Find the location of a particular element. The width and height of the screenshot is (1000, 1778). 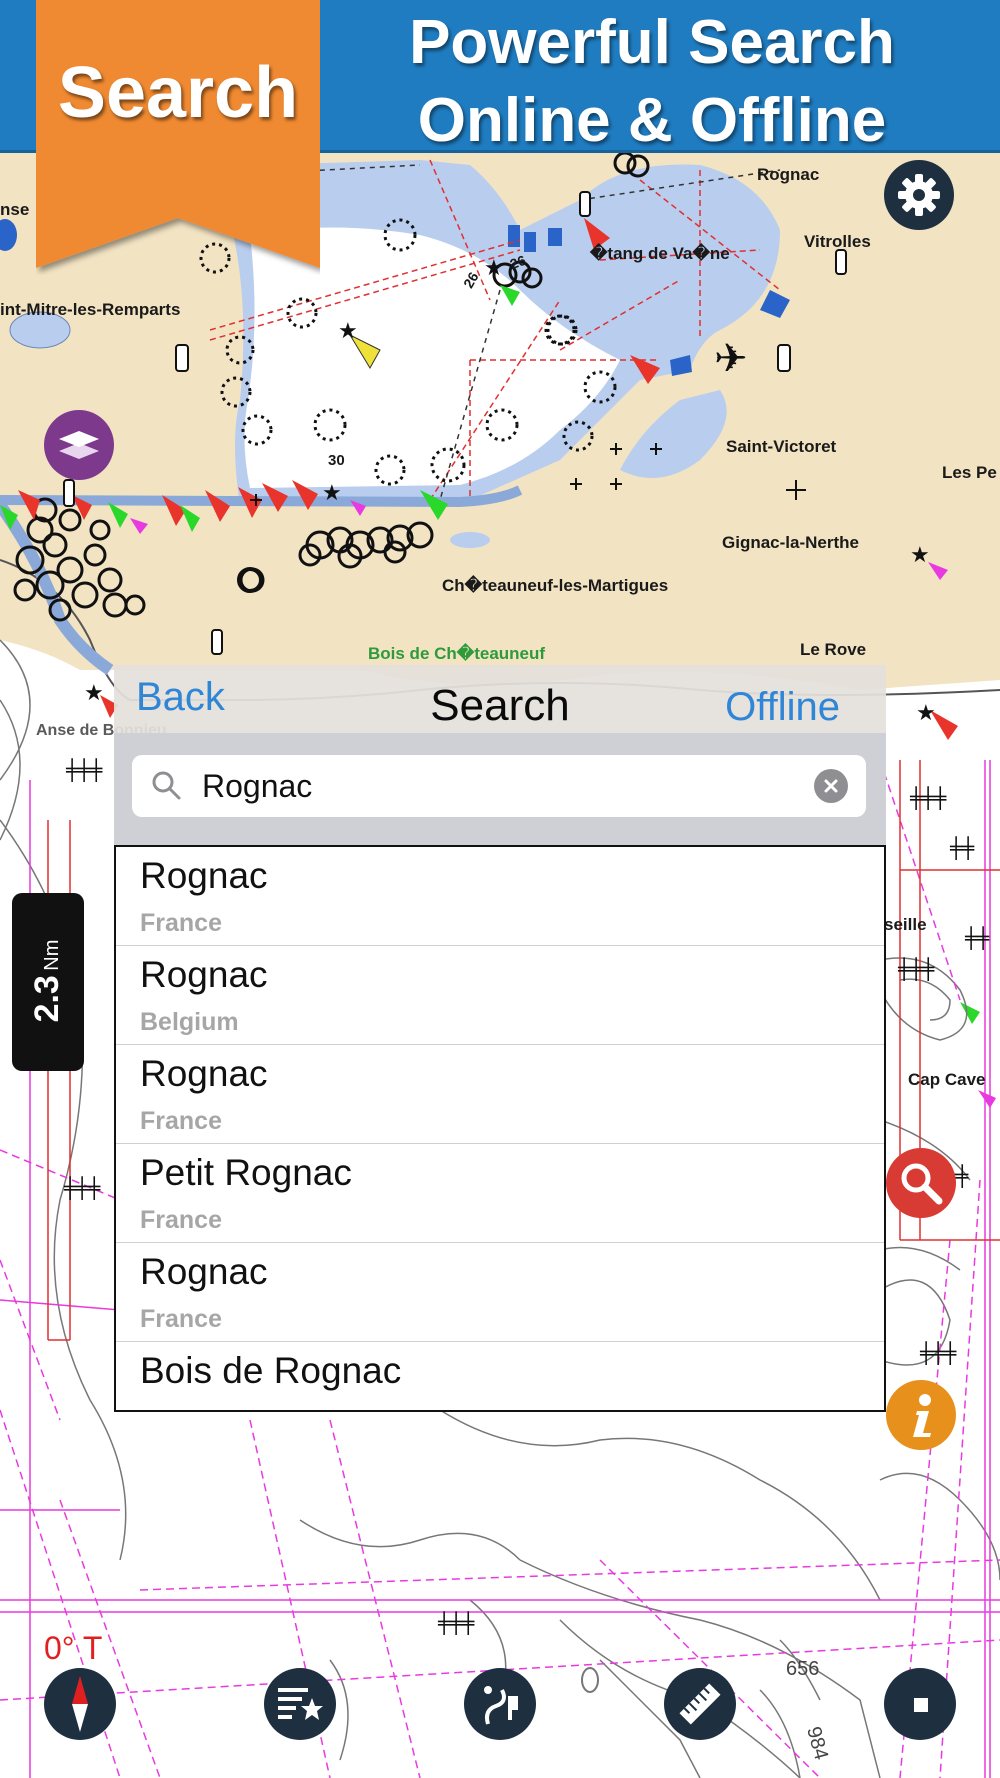

search-result-item: Bois de Rognac is located at coordinates (500, 1376).